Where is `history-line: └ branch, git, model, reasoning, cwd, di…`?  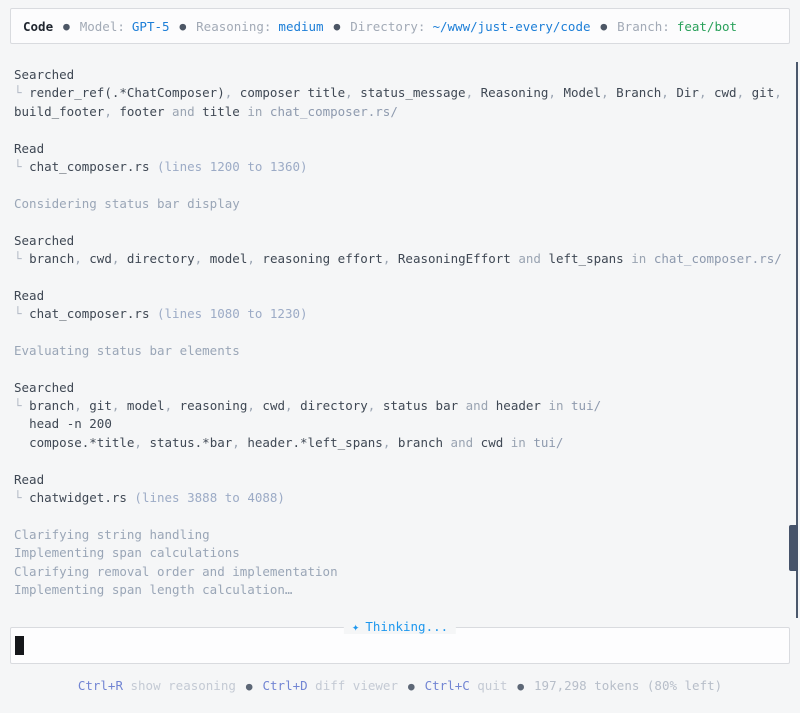 history-line: └ branch, git, model, reasoning, cwd, di… is located at coordinates (400, 406).